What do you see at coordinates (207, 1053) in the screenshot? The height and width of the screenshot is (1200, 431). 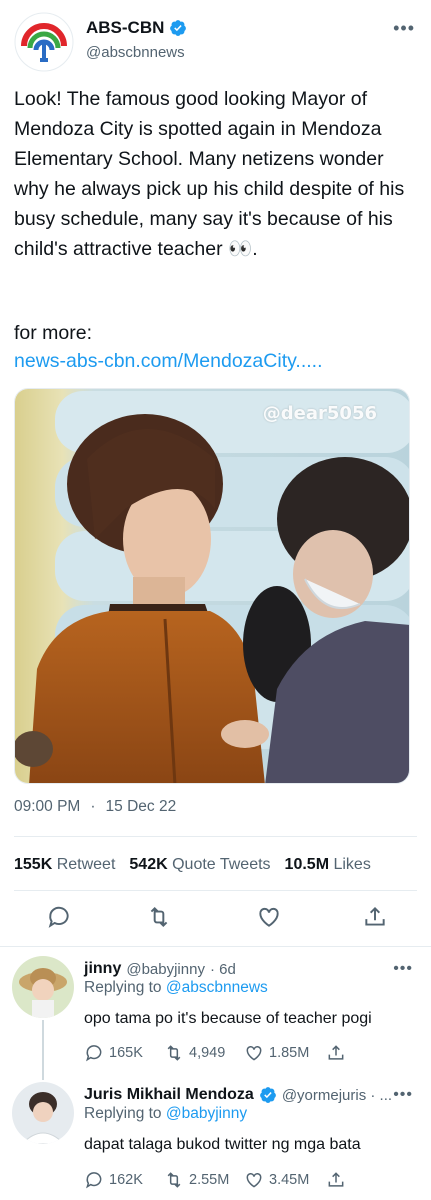 I see `retweet-count: 4,949` at bounding box center [207, 1053].